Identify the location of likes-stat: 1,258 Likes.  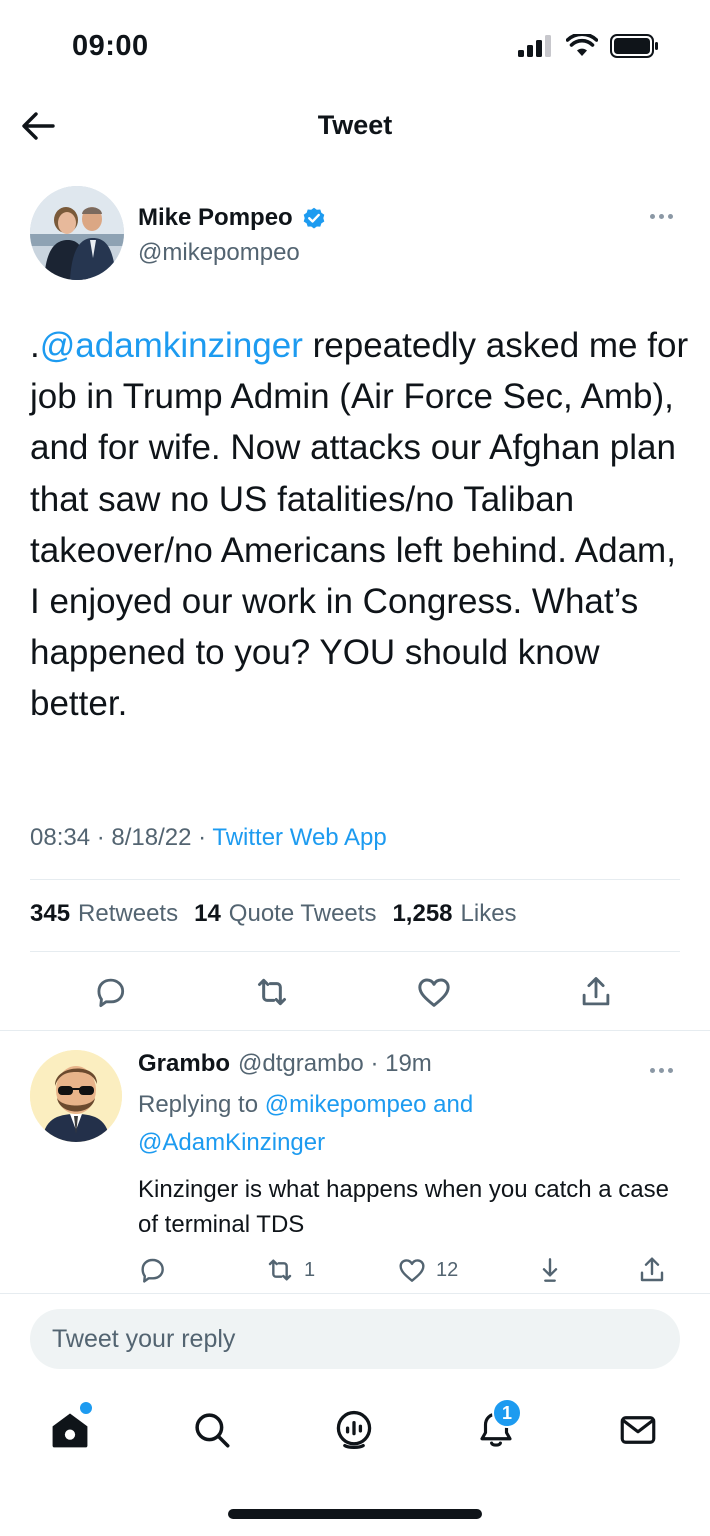
(454, 914).